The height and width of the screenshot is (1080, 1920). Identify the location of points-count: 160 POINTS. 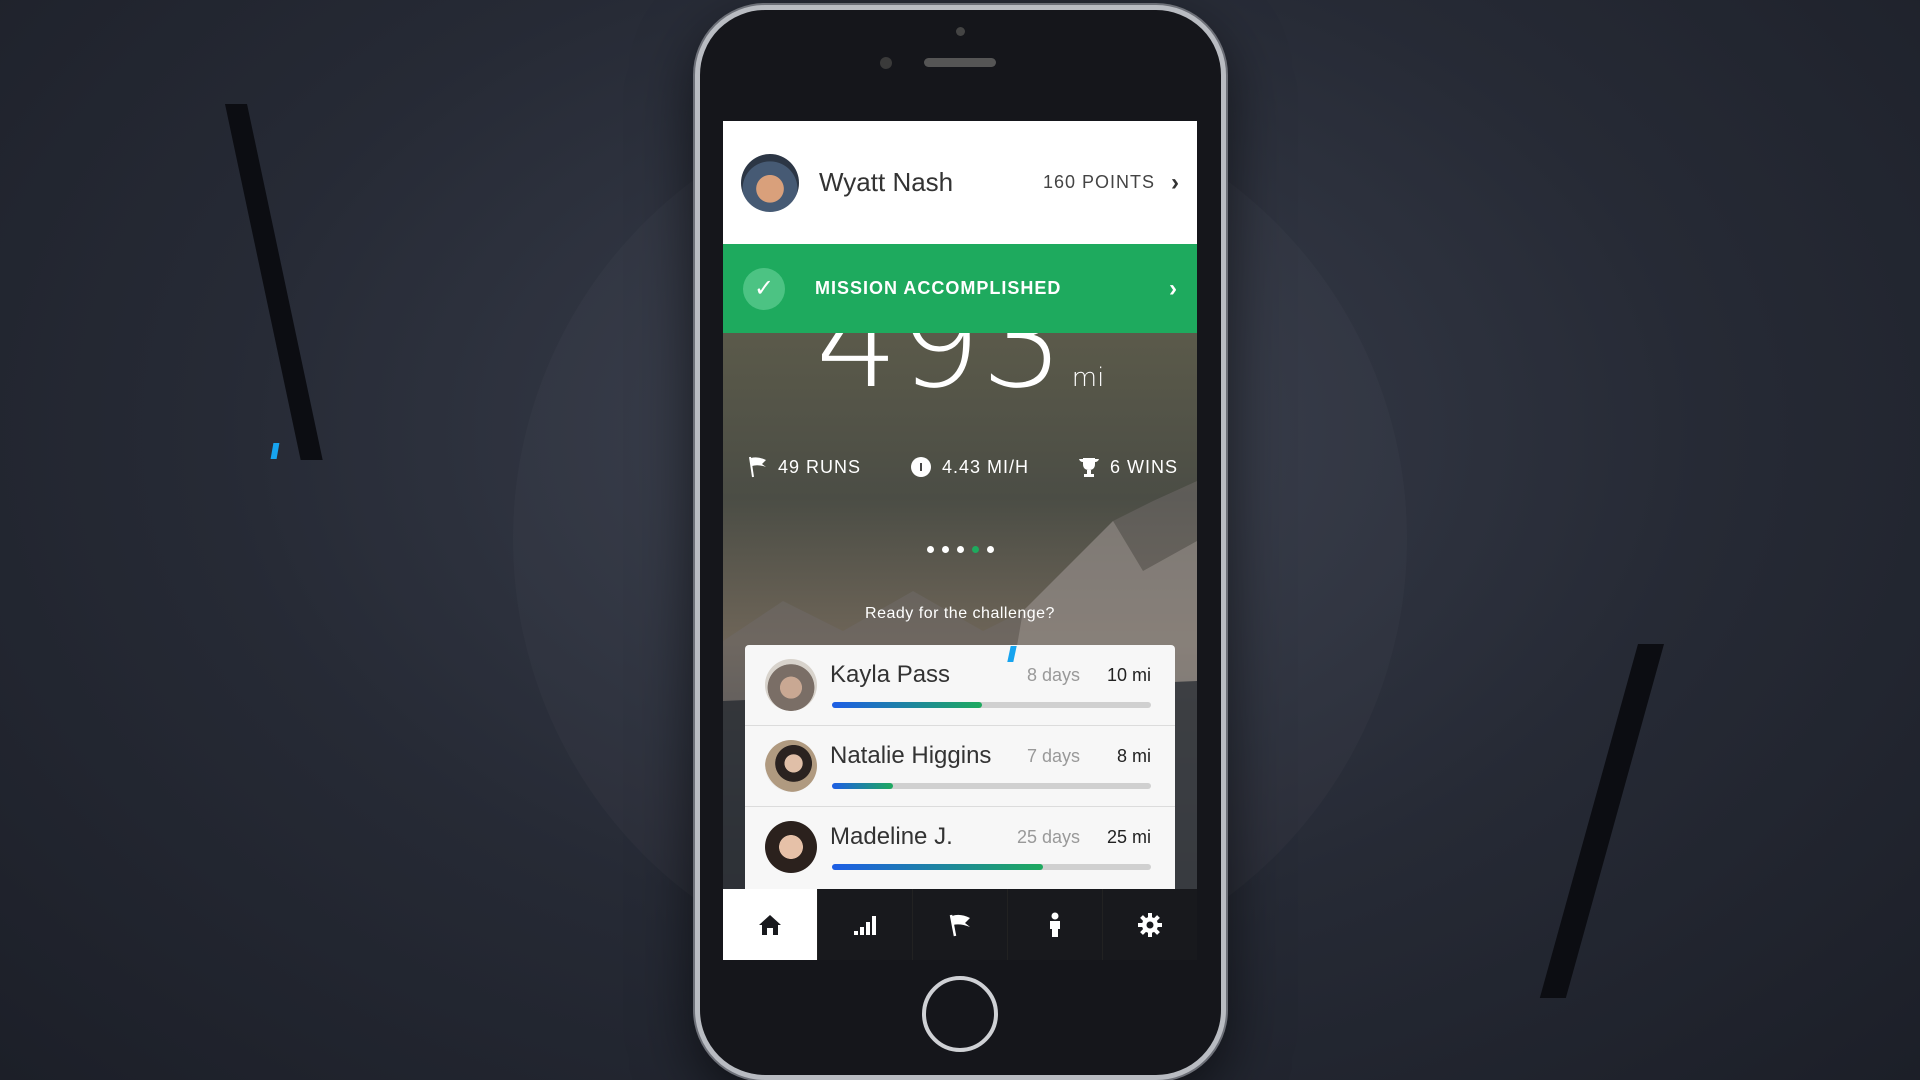
(1098, 182).